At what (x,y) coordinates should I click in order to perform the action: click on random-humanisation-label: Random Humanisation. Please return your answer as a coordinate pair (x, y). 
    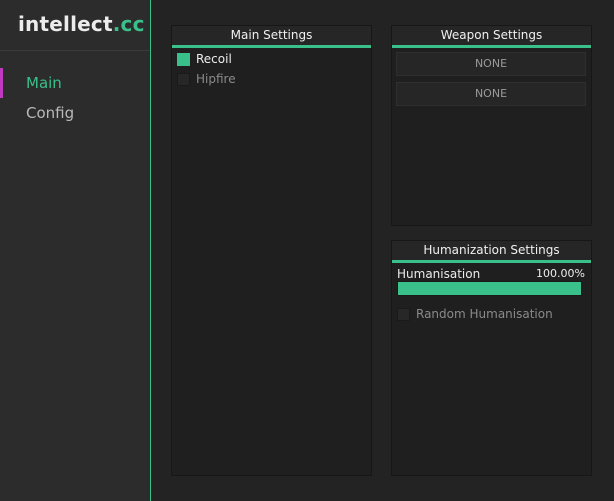
    Looking at the image, I should click on (484, 314).